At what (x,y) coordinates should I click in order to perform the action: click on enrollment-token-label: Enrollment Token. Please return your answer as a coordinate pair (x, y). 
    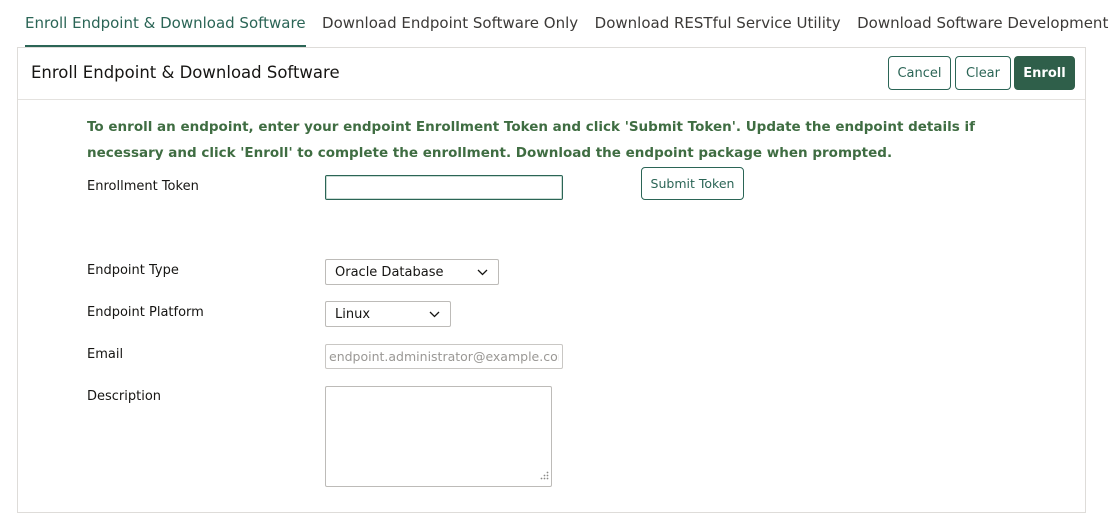
    Looking at the image, I should click on (143, 186).